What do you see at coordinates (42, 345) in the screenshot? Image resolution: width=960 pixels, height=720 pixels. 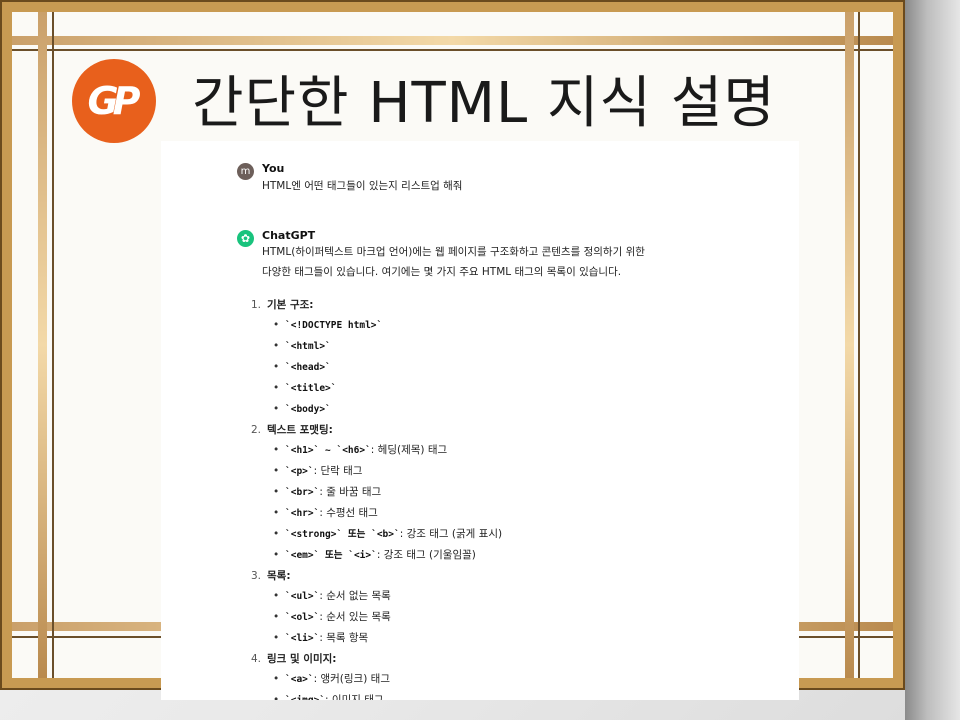 I see `frame-bar-left` at bounding box center [42, 345].